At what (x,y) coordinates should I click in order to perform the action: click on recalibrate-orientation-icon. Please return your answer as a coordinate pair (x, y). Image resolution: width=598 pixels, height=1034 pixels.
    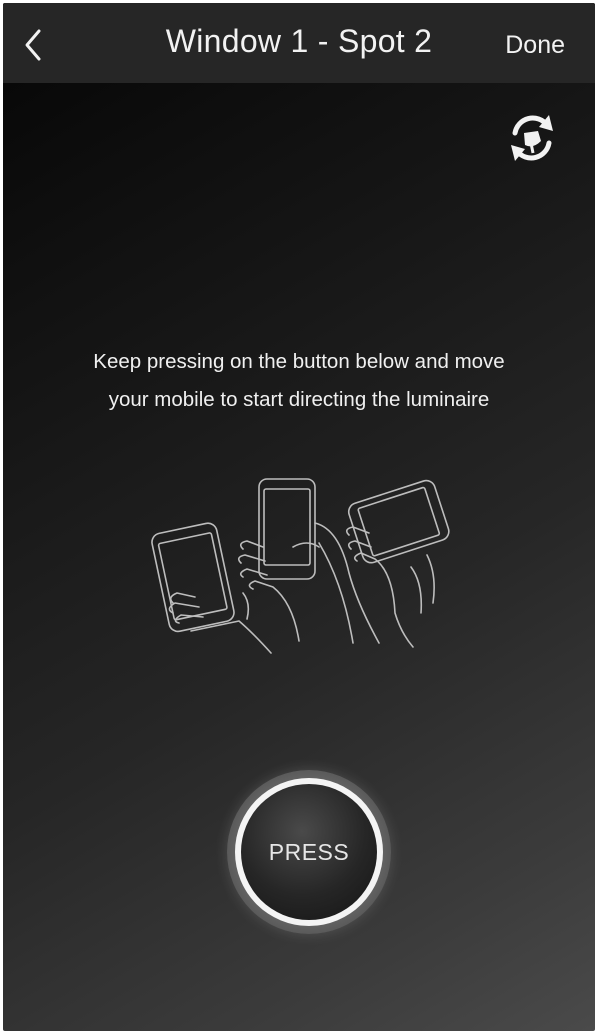
    Looking at the image, I should click on (532, 138).